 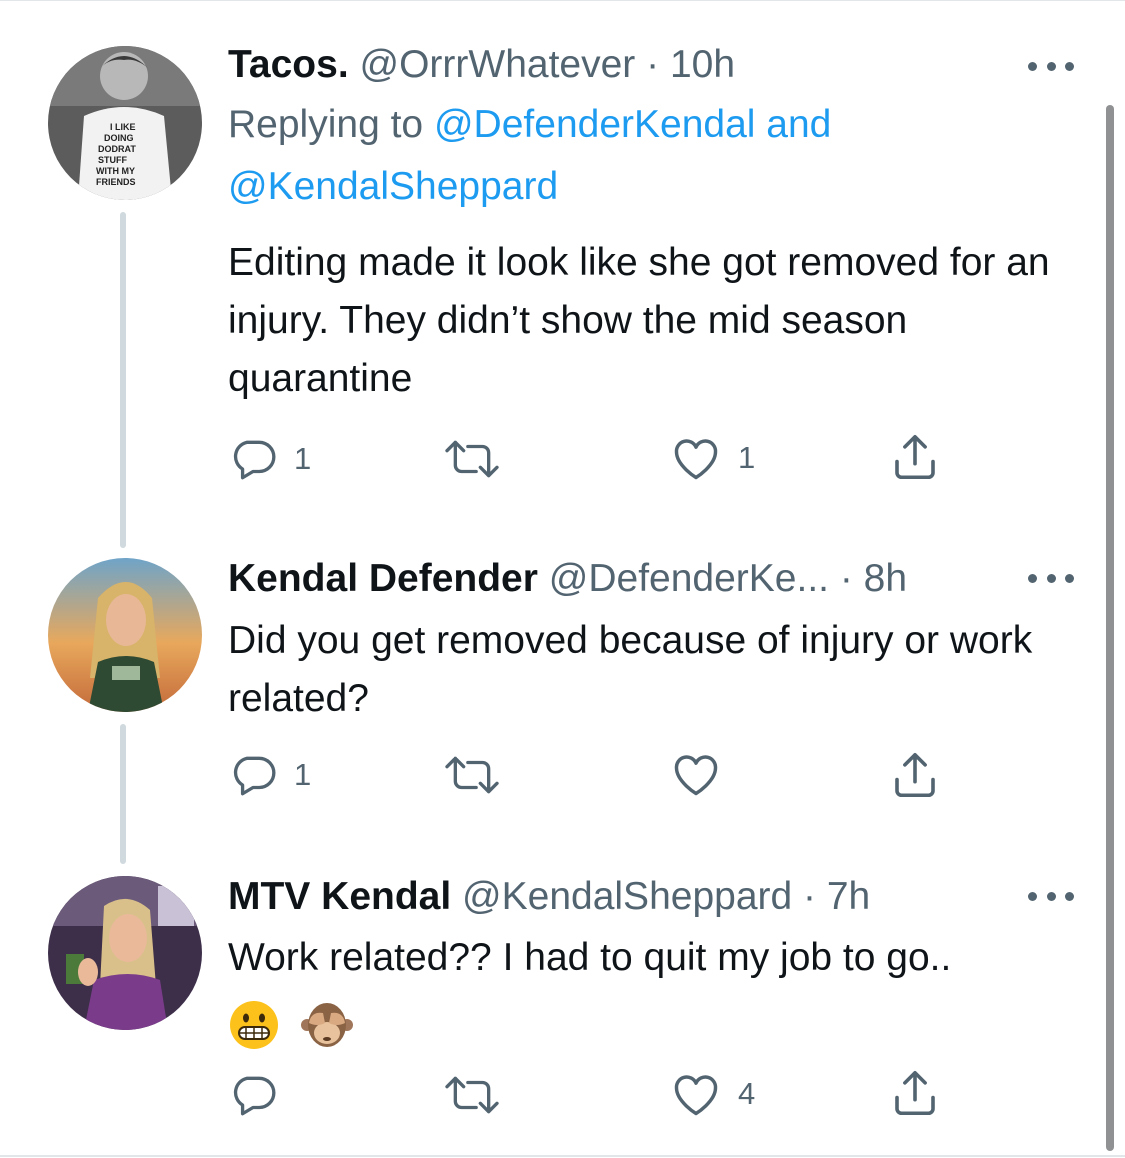 I want to click on author-name: Kendal Defender, so click(x=383, y=578).